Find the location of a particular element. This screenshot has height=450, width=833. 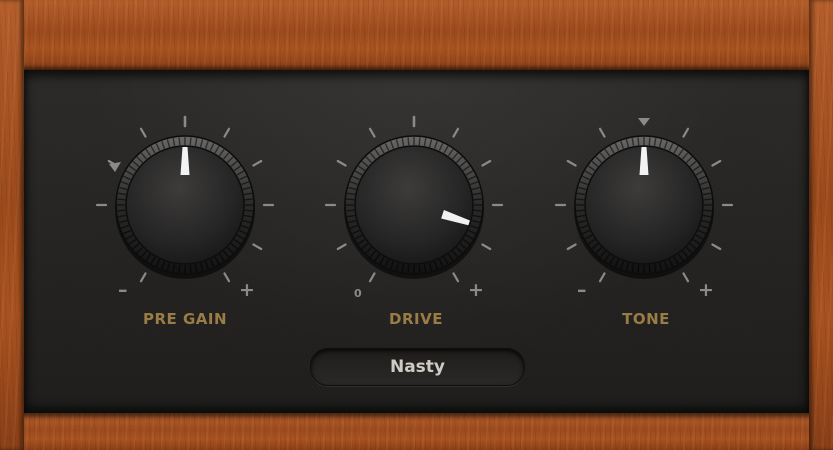

drive-min-sign: 0 is located at coordinates (358, 293).